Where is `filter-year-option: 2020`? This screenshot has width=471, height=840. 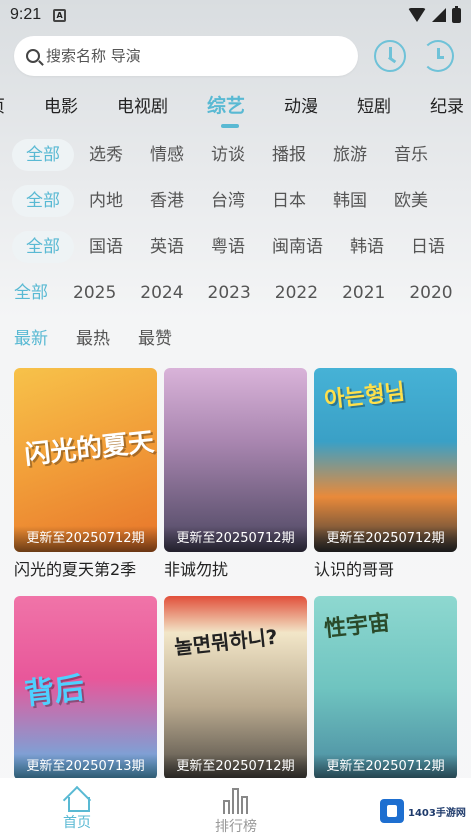
filter-year-option: 2020 is located at coordinates (430, 293).